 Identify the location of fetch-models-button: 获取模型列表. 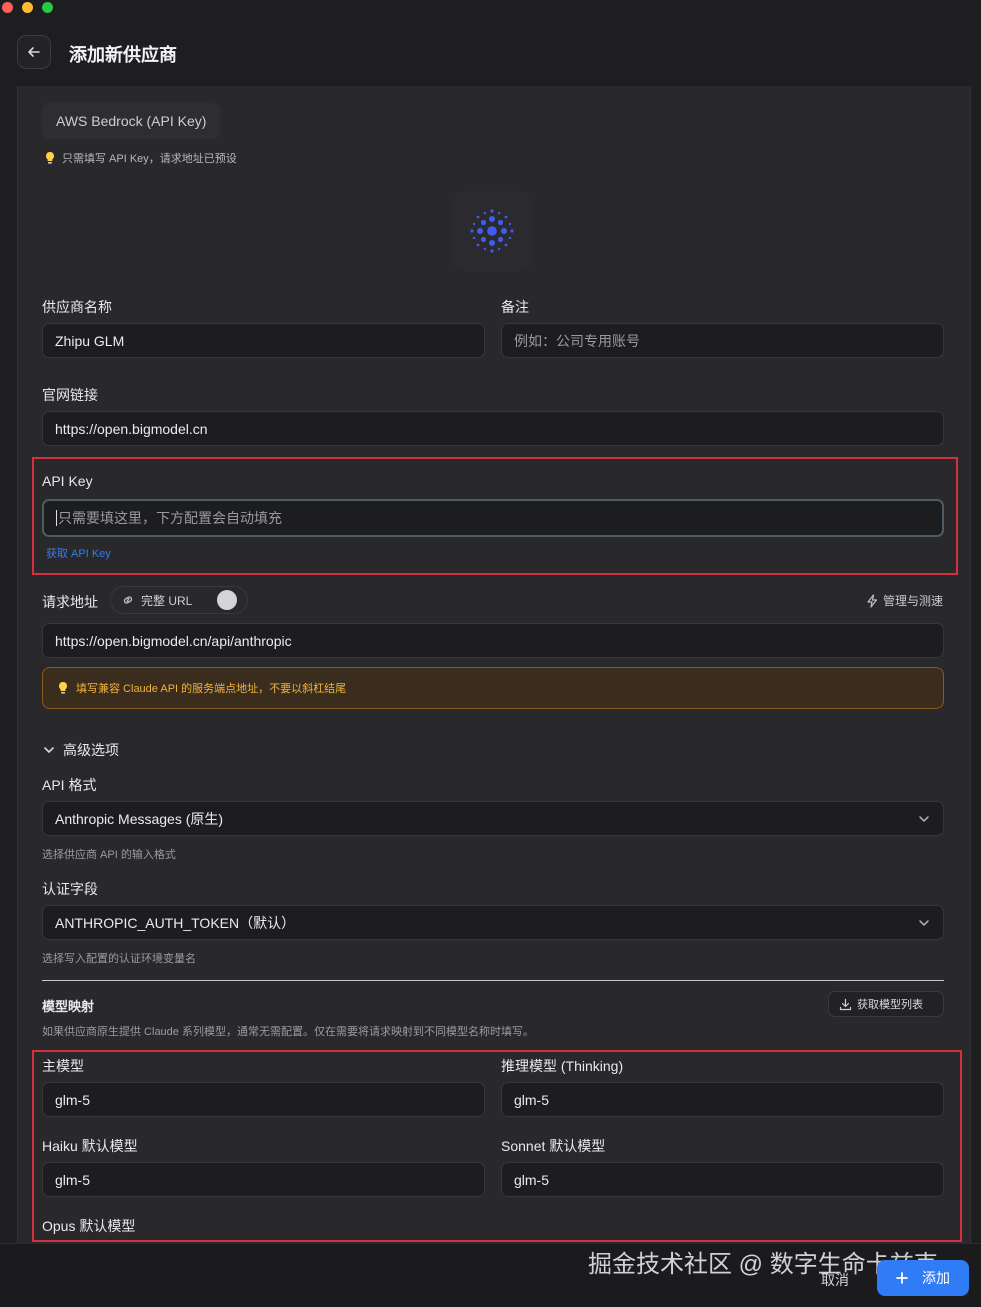
(886, 1004).